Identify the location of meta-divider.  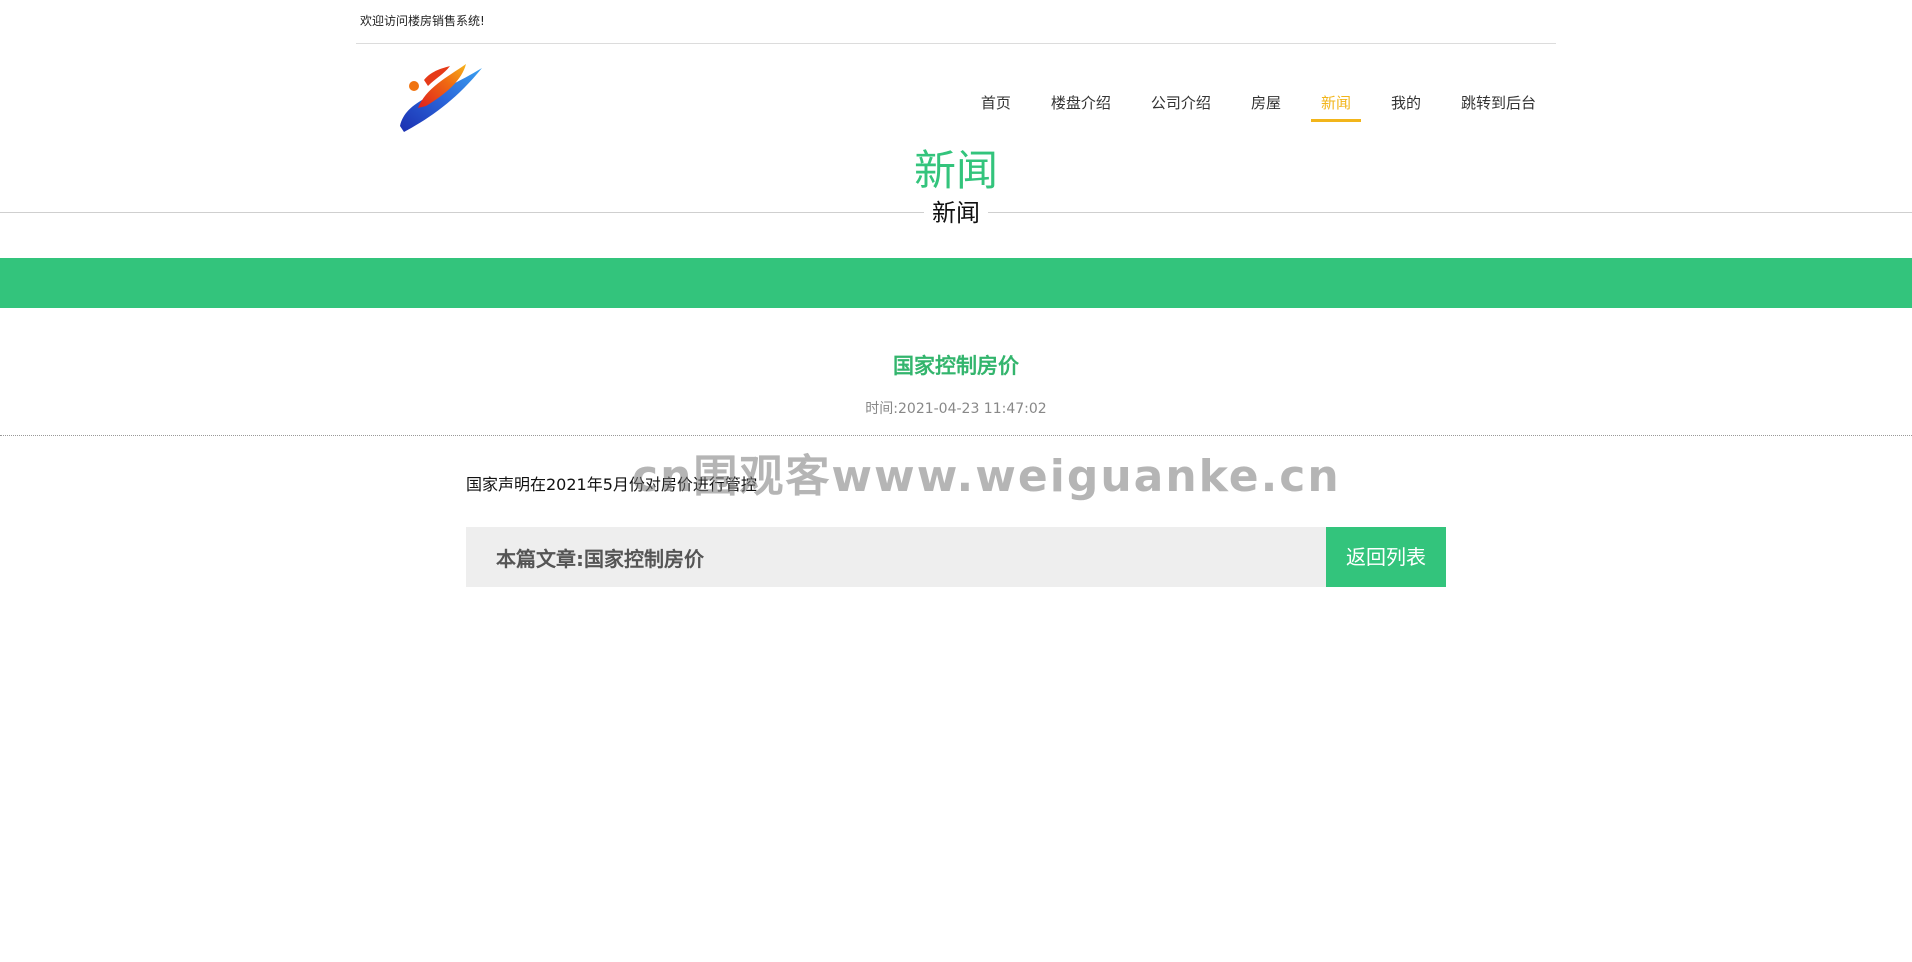
(956, 435).